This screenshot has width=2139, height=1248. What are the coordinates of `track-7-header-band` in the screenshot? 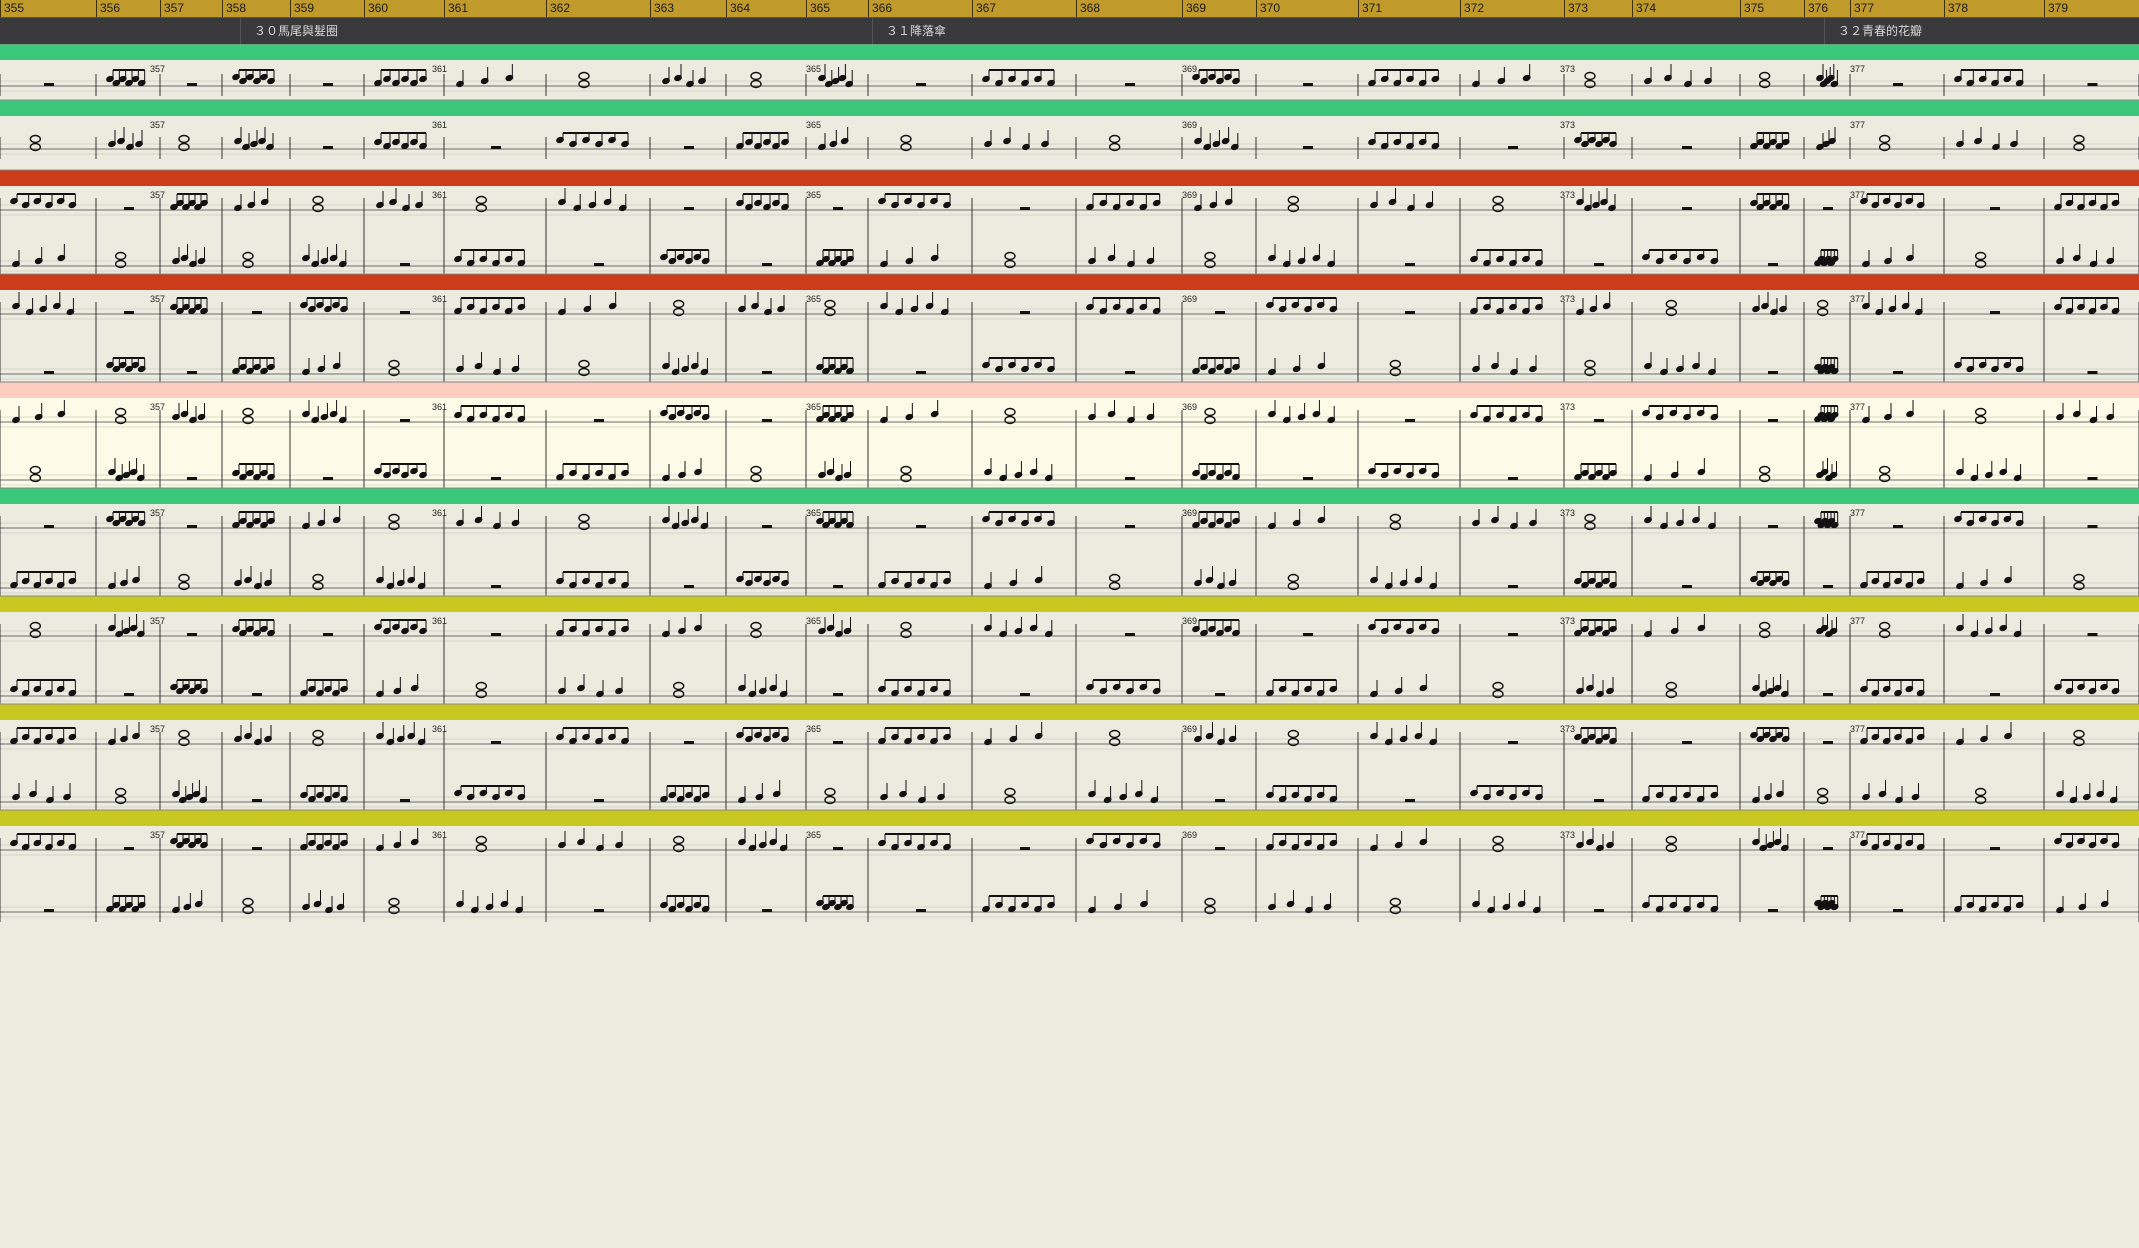 It's located at (1069, 604).